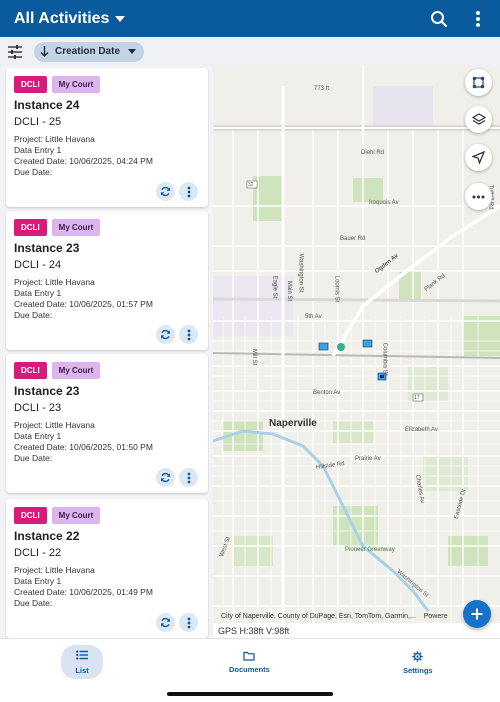 This screenshot has width=500, height=702. What do you see at coordinates (15, 52) in the screenshot?
I see `filter-settings-icon` at bounding box center [15, 52].